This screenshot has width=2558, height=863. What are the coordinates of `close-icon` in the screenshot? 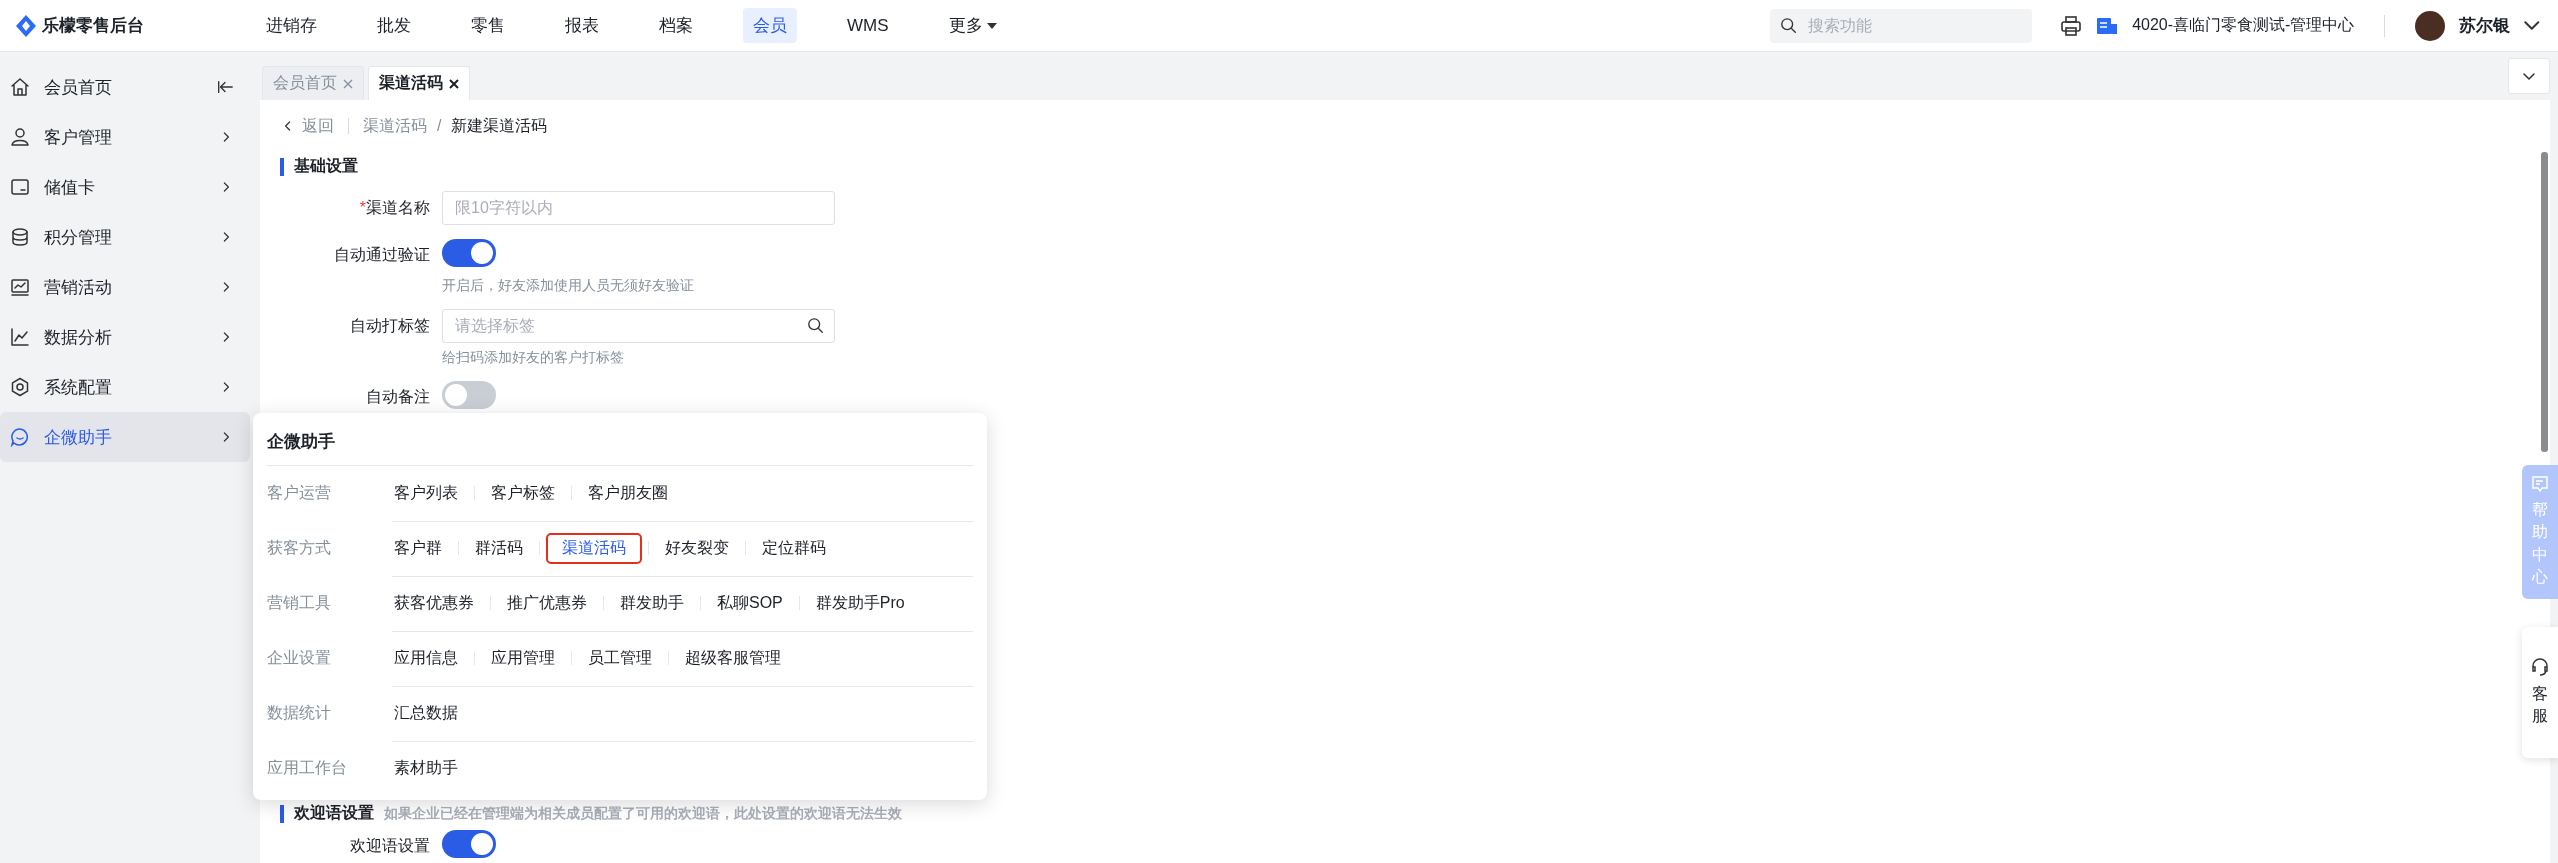 It's located at (454, 83).